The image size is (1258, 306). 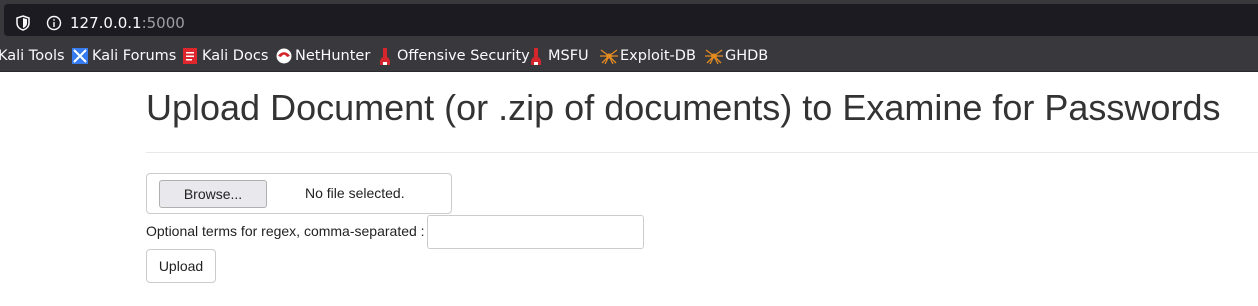 I want to click on bookmark-exploit-db: Exploit-DB, so click(x=648, y=56).